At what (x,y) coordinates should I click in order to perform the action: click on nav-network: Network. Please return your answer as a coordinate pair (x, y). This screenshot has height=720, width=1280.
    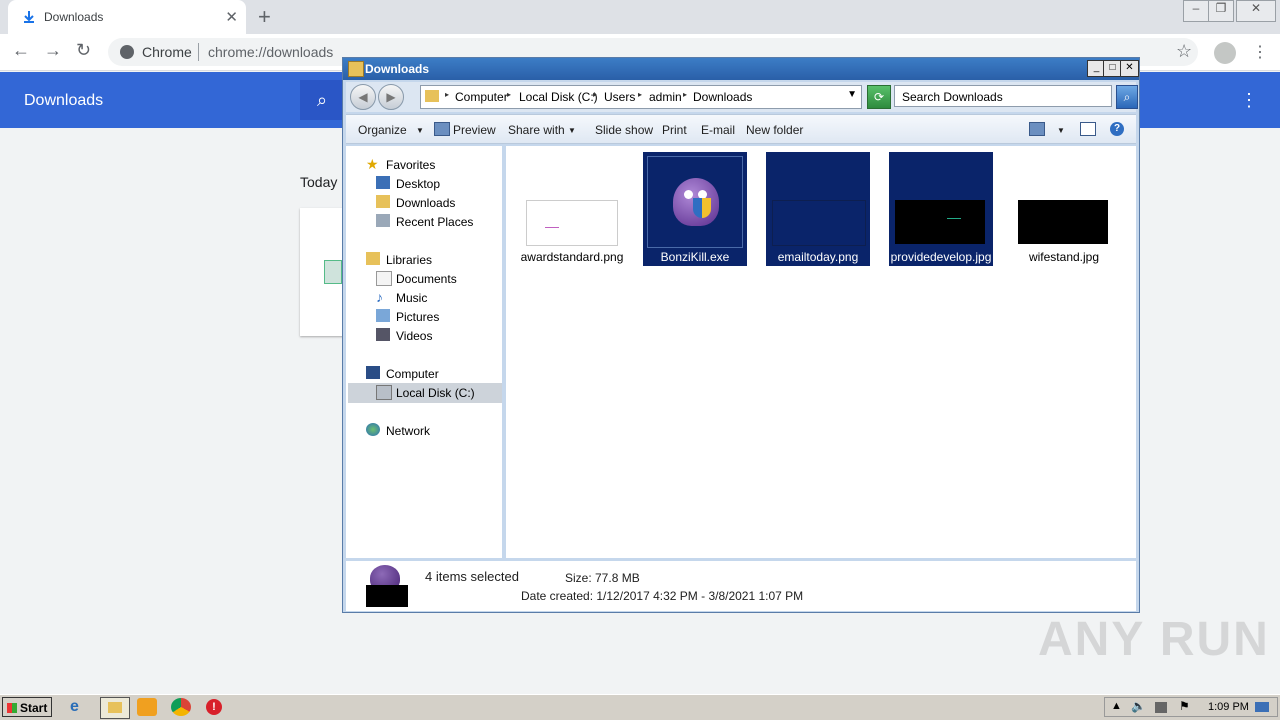
    Looking at the image, I should click on (408, 431).